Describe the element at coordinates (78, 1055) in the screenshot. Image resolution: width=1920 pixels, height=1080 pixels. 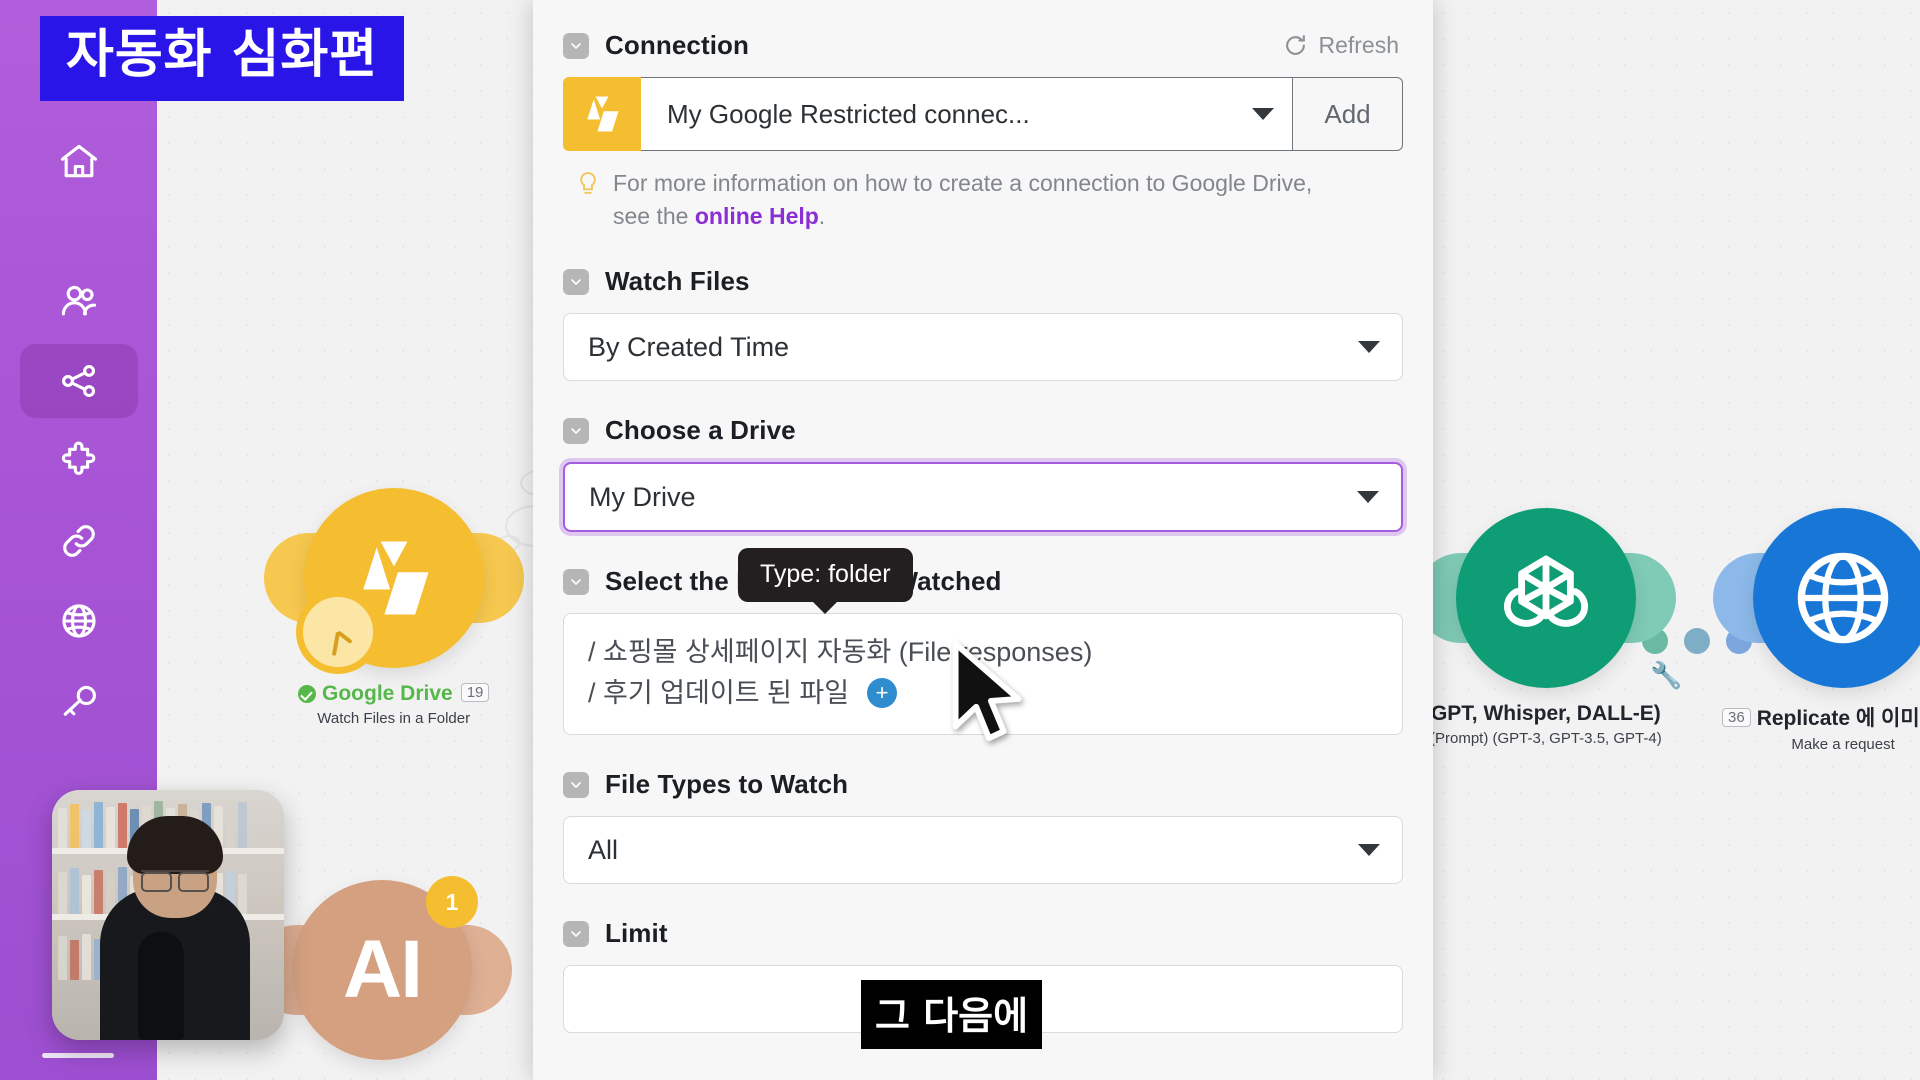
I see `sidebar-bottom-indicator` at that location.